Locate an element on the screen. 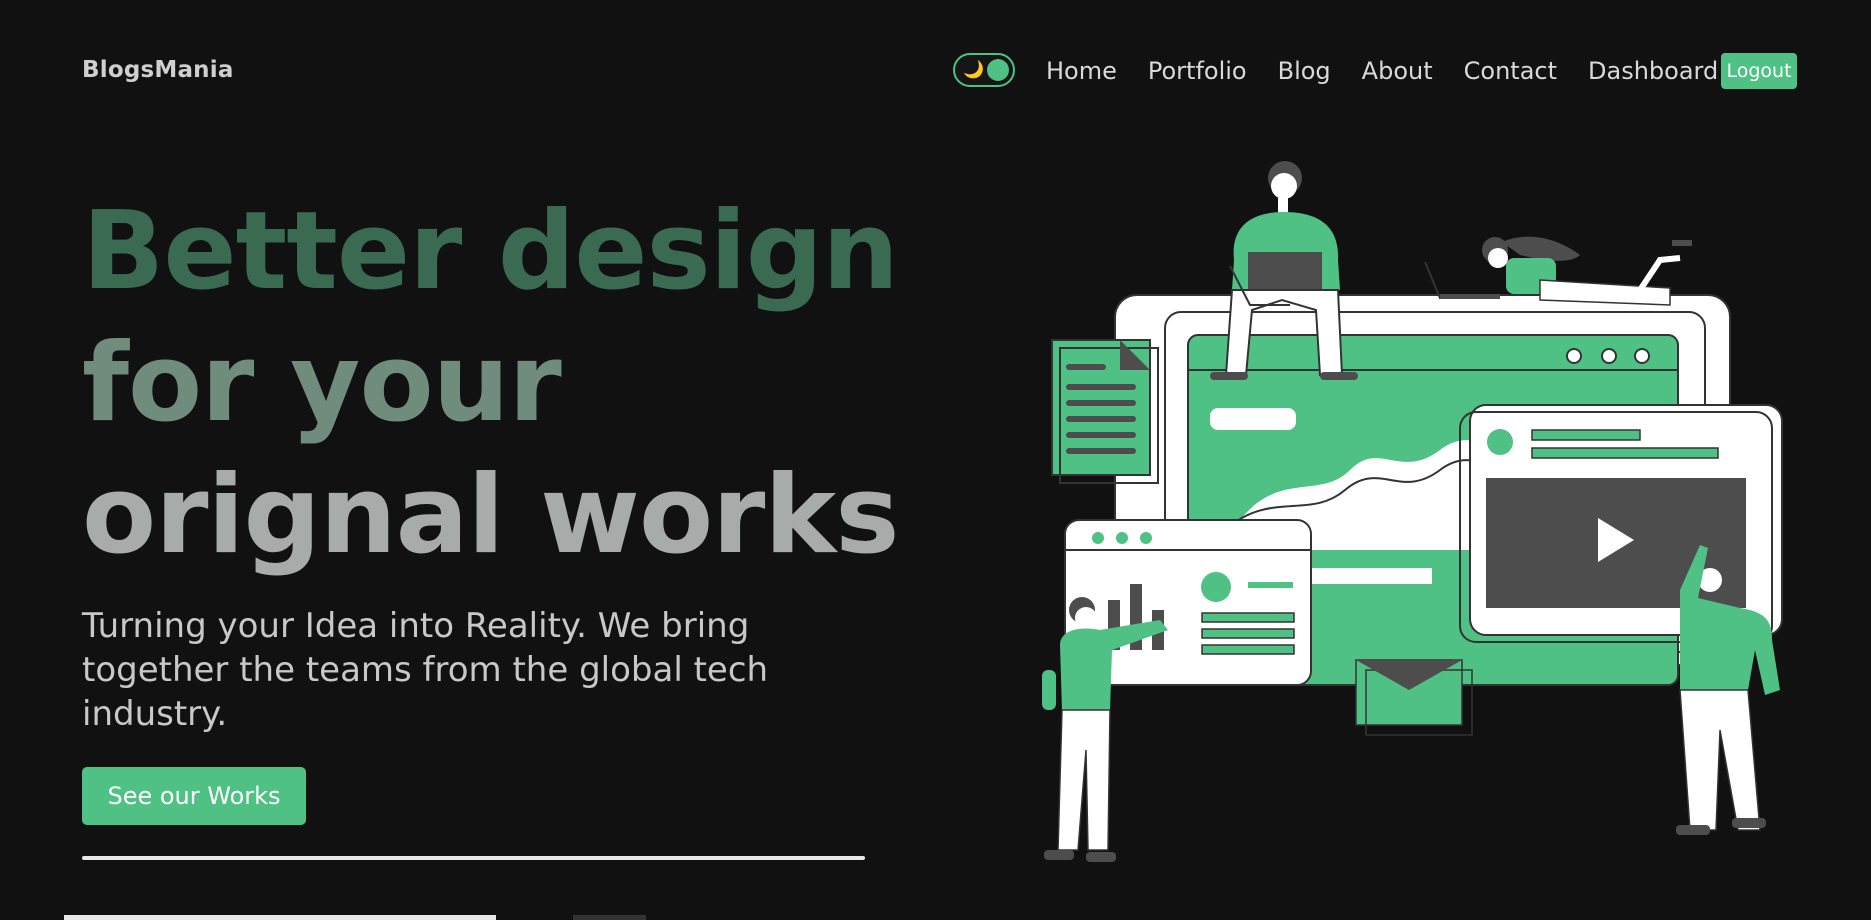  theme-toggle: 🌙 is located at coordinates (984, 70).